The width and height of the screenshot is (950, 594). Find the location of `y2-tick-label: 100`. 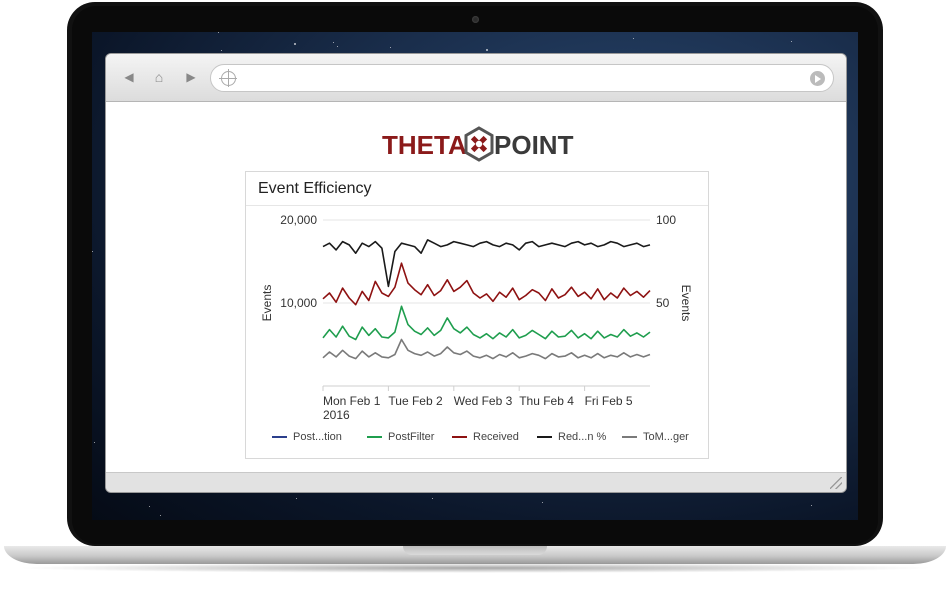

y2-tick-label: 100 is located at coordinates (666, 220).